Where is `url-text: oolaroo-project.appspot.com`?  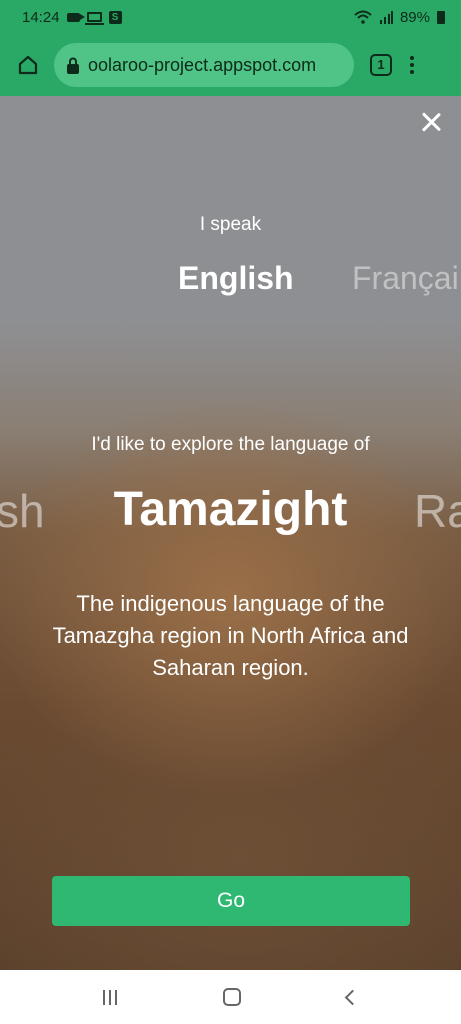 url-text: oolaroo-project.appspot.com is located at coordinates (202, 64).